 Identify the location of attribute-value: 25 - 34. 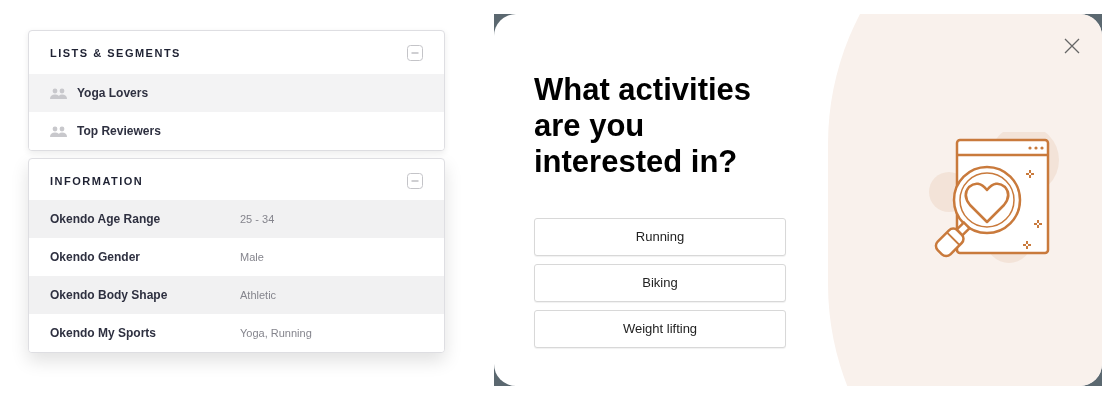
(257, 219).